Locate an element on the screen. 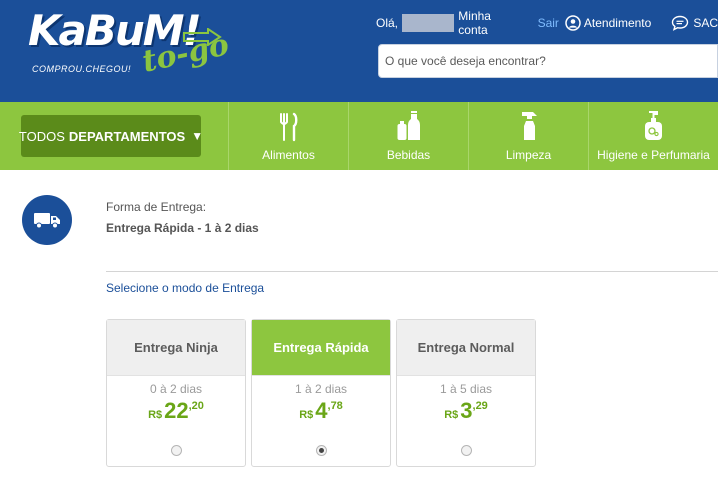 The width and height of the screenshot is (718, 500). price-integer: 3 is located at coordinates (466, 410).